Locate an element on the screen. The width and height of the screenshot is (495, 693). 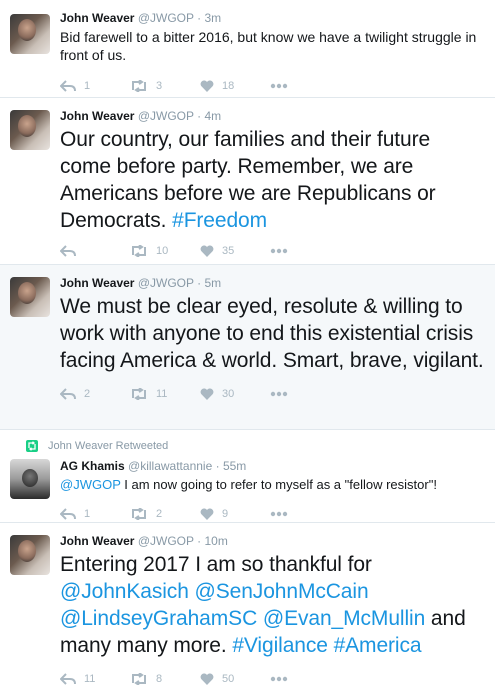
mention-link: @JWGOP is located at coordinates (90, 484).